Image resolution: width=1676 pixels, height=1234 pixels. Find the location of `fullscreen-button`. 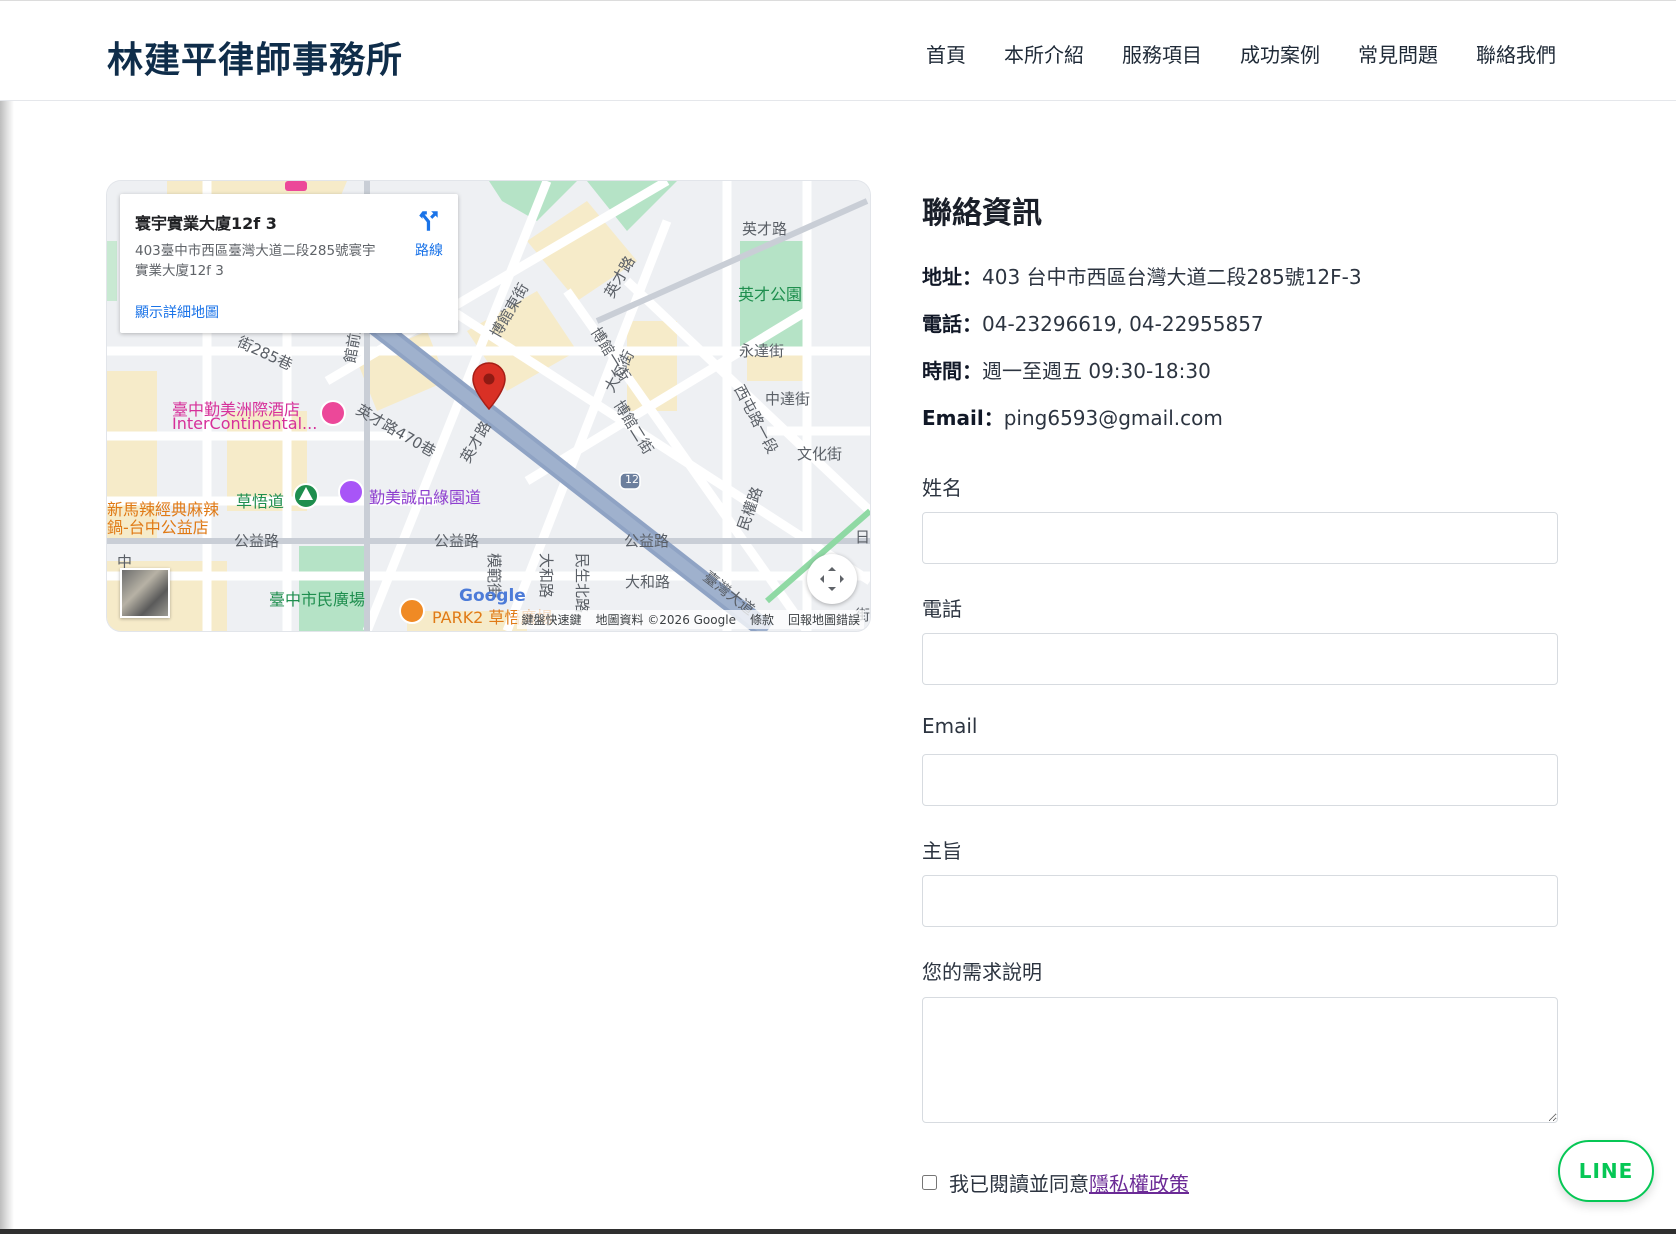

fullscreen-button is located at coordinates (832, 579).